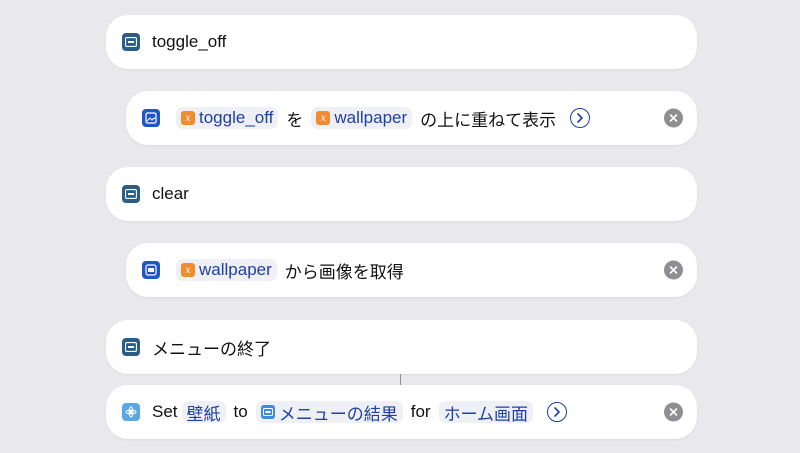  What do you see at coordinates (344, 272) in the screenshot?
I see `suffix-text: から画像を取得` at bounding box center [344, 272].